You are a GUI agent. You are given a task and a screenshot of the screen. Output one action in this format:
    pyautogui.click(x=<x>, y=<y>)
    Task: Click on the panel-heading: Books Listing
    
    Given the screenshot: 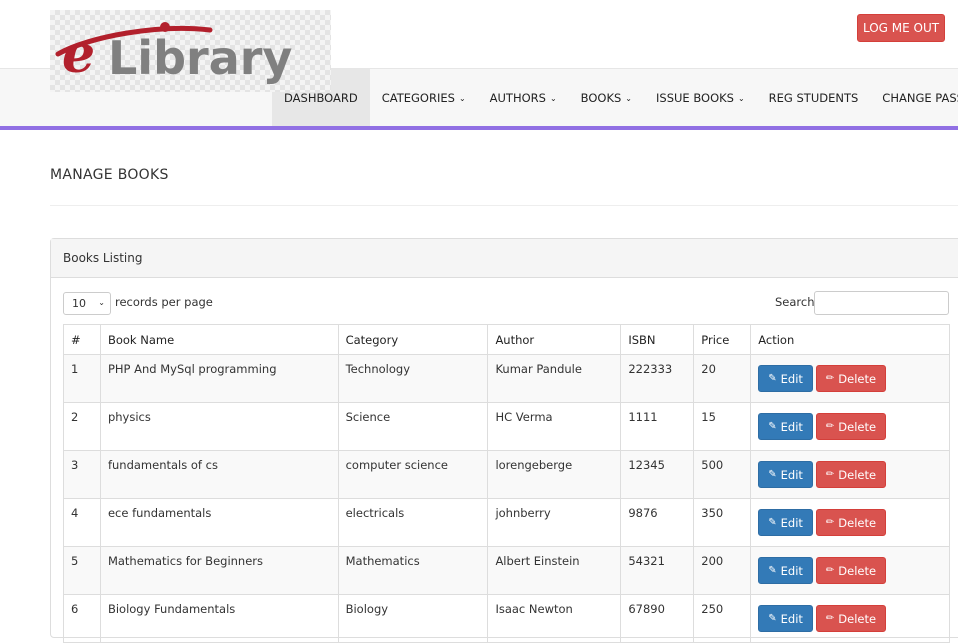 What is the action you would take?
    pyautogui.click(x=504, y=258)
    